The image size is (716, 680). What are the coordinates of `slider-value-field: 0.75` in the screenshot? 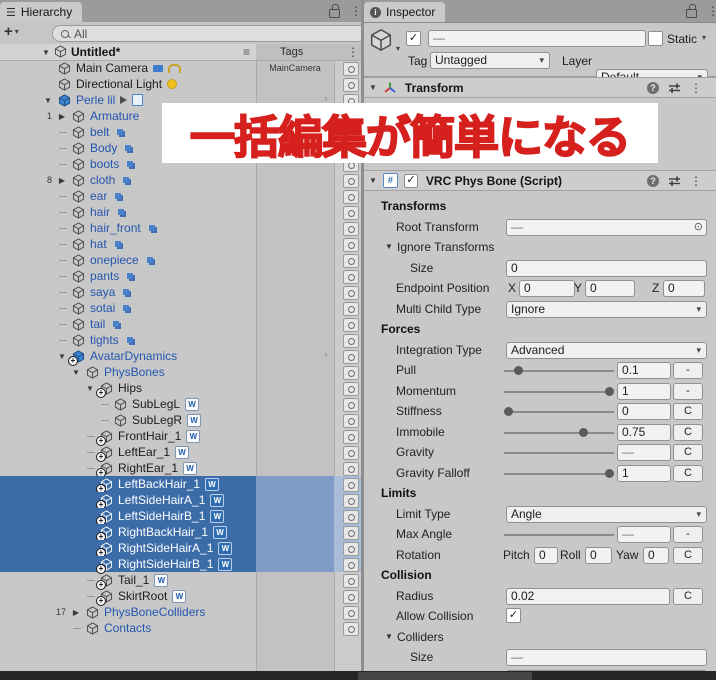 It's located at (644, 432).